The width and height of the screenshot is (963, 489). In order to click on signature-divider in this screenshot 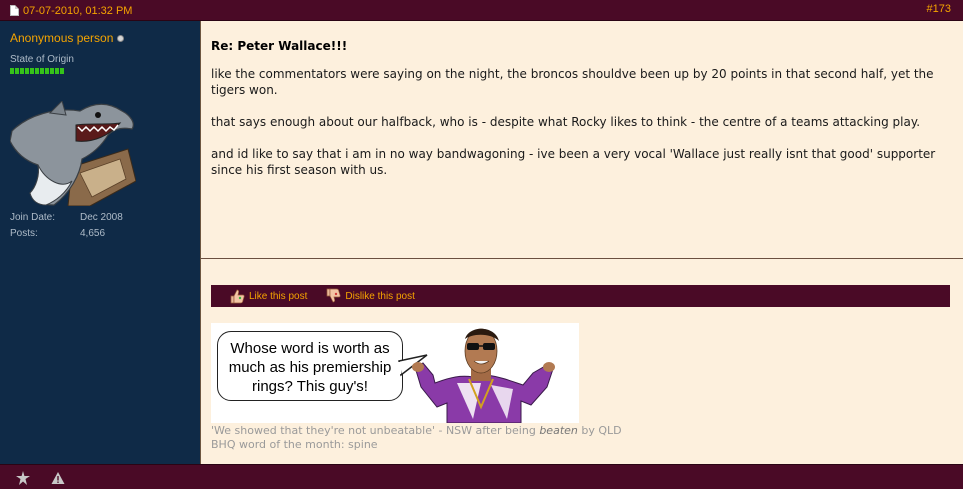, I will do `click(582, 258)`.